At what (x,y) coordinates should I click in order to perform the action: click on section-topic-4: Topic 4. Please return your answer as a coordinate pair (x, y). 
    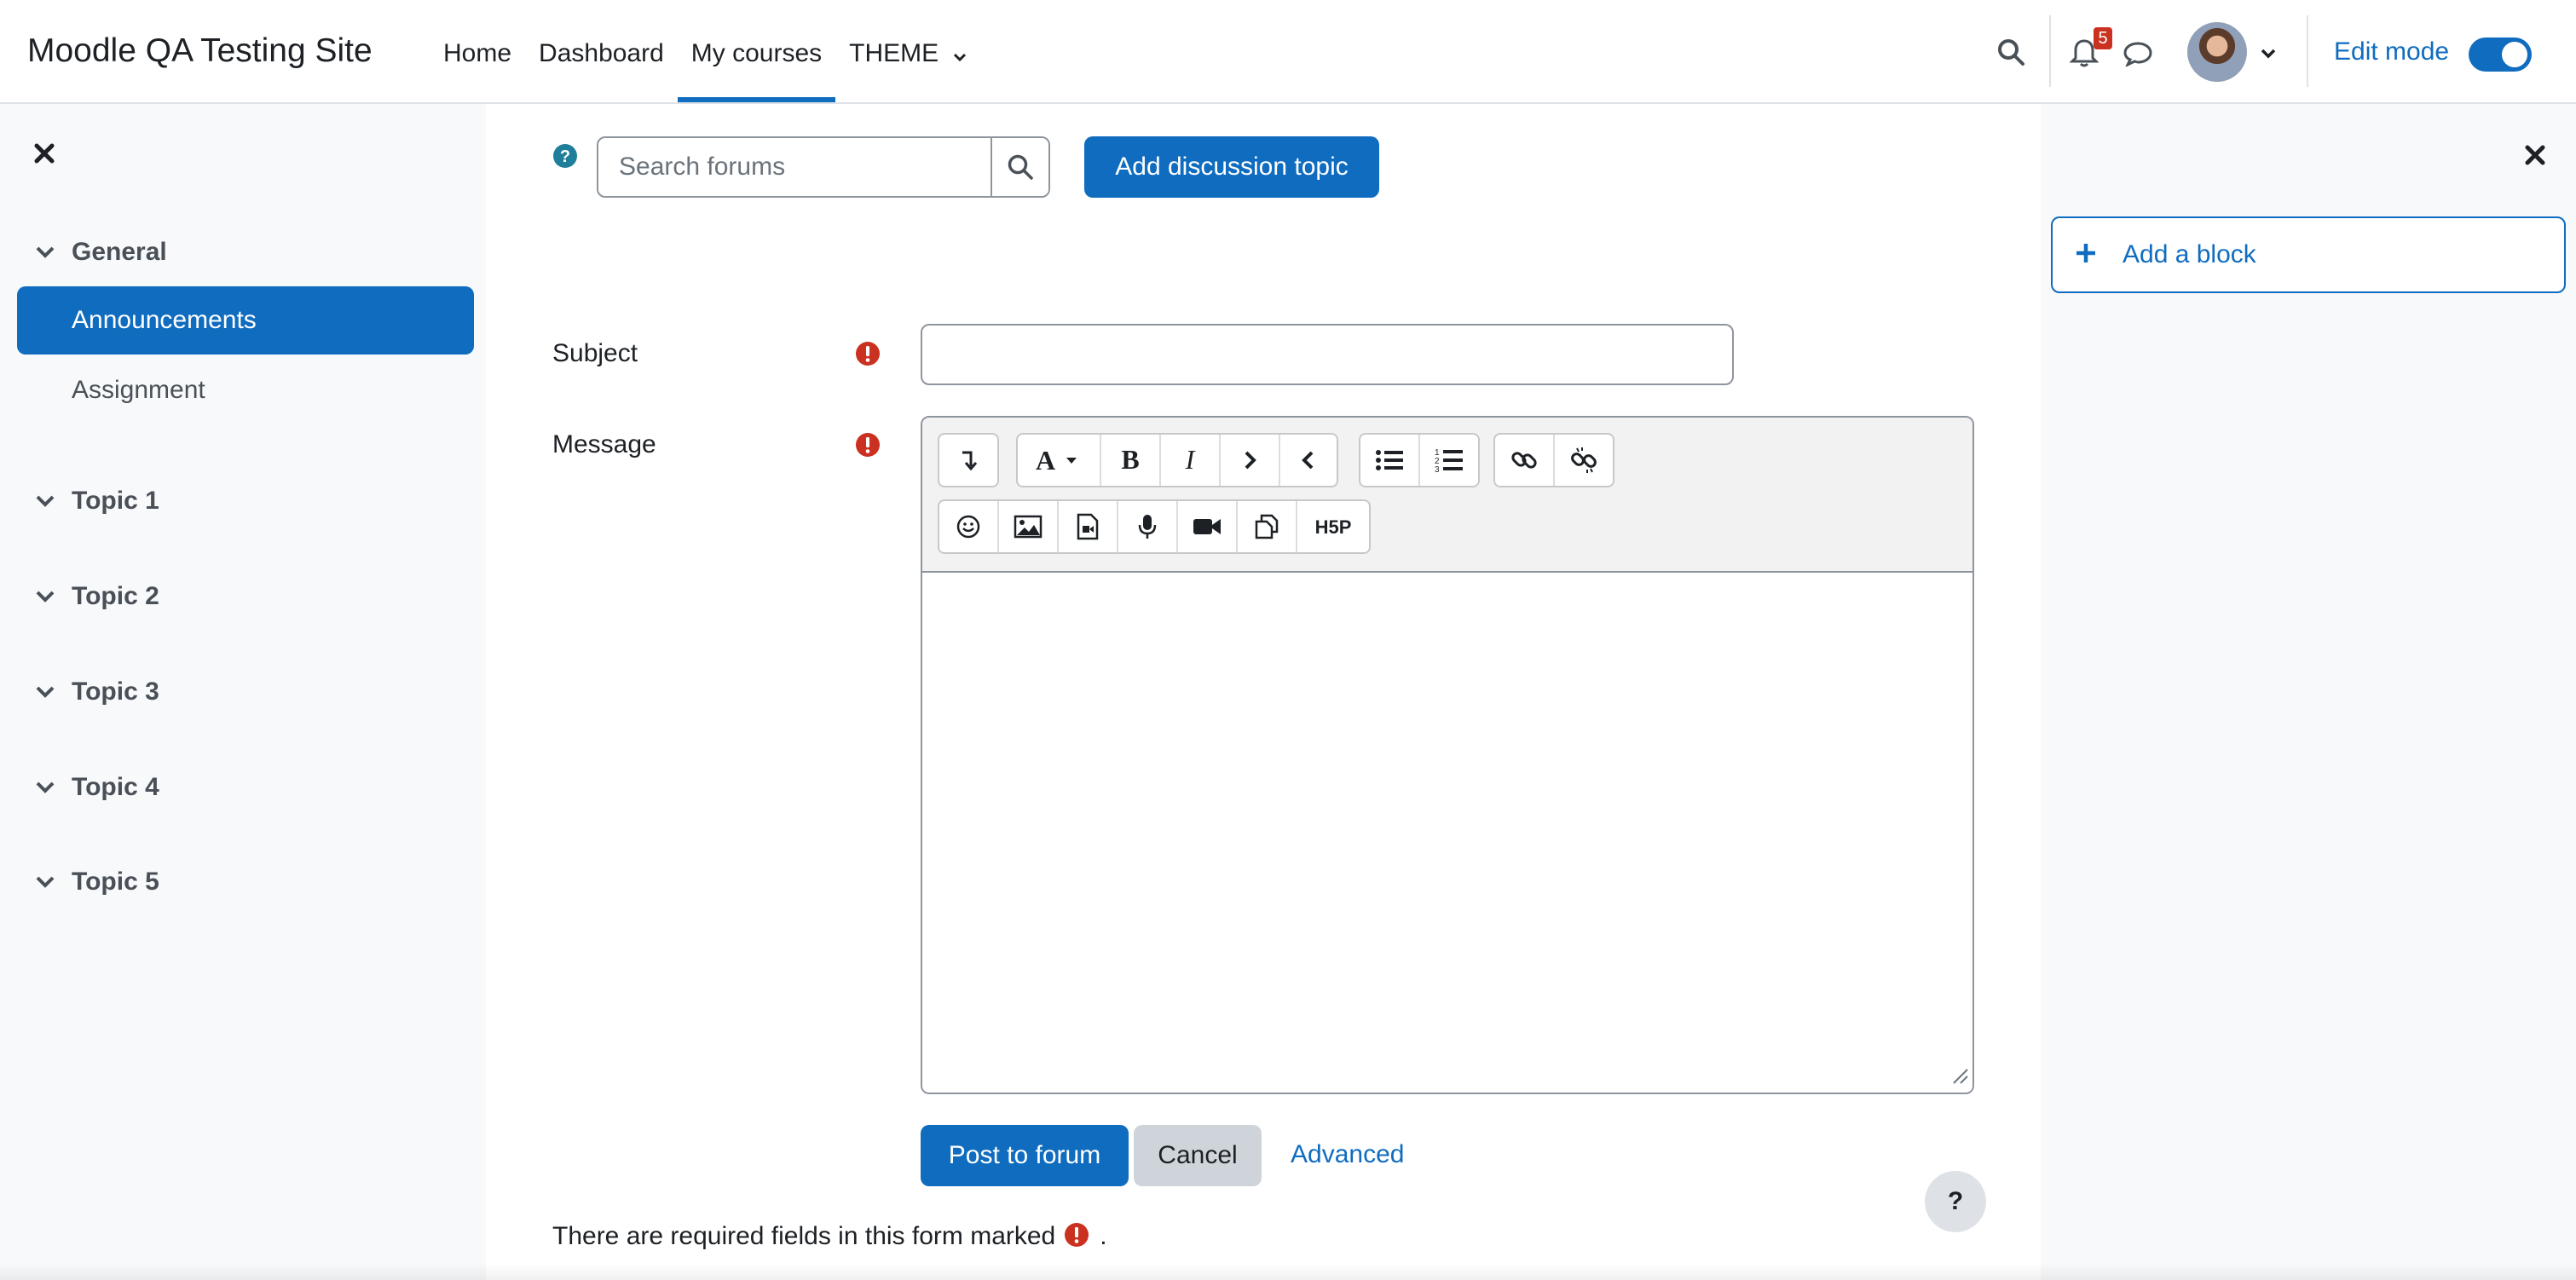
    Looking at the image, I should click on (95, 787).